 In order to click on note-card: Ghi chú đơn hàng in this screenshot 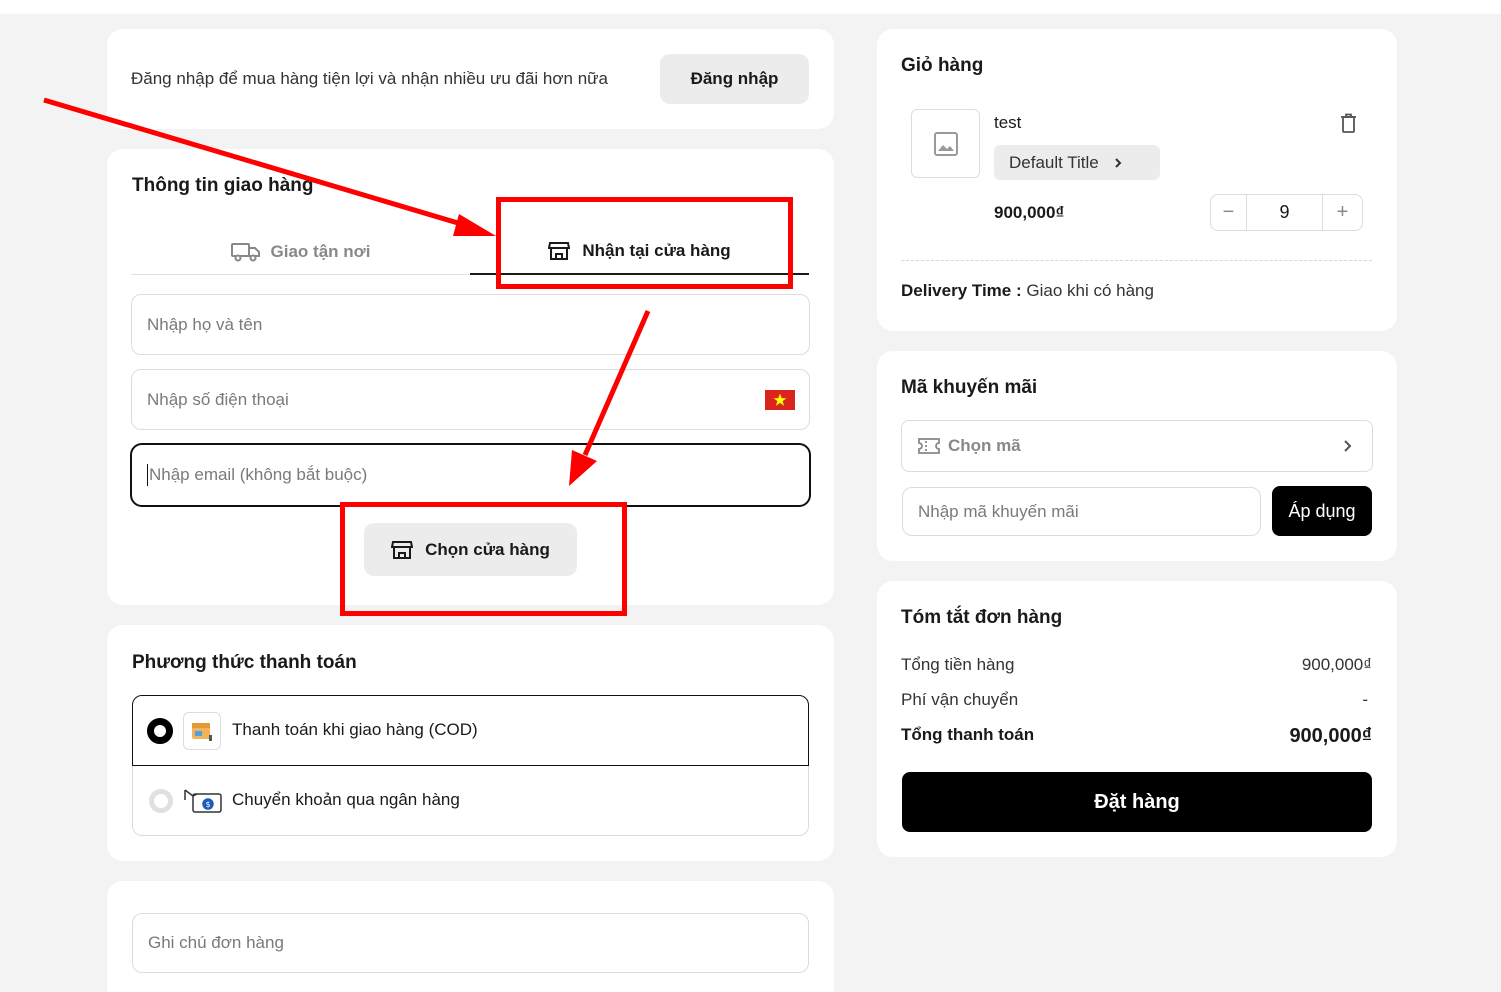, I will do `click(470, 936)`.